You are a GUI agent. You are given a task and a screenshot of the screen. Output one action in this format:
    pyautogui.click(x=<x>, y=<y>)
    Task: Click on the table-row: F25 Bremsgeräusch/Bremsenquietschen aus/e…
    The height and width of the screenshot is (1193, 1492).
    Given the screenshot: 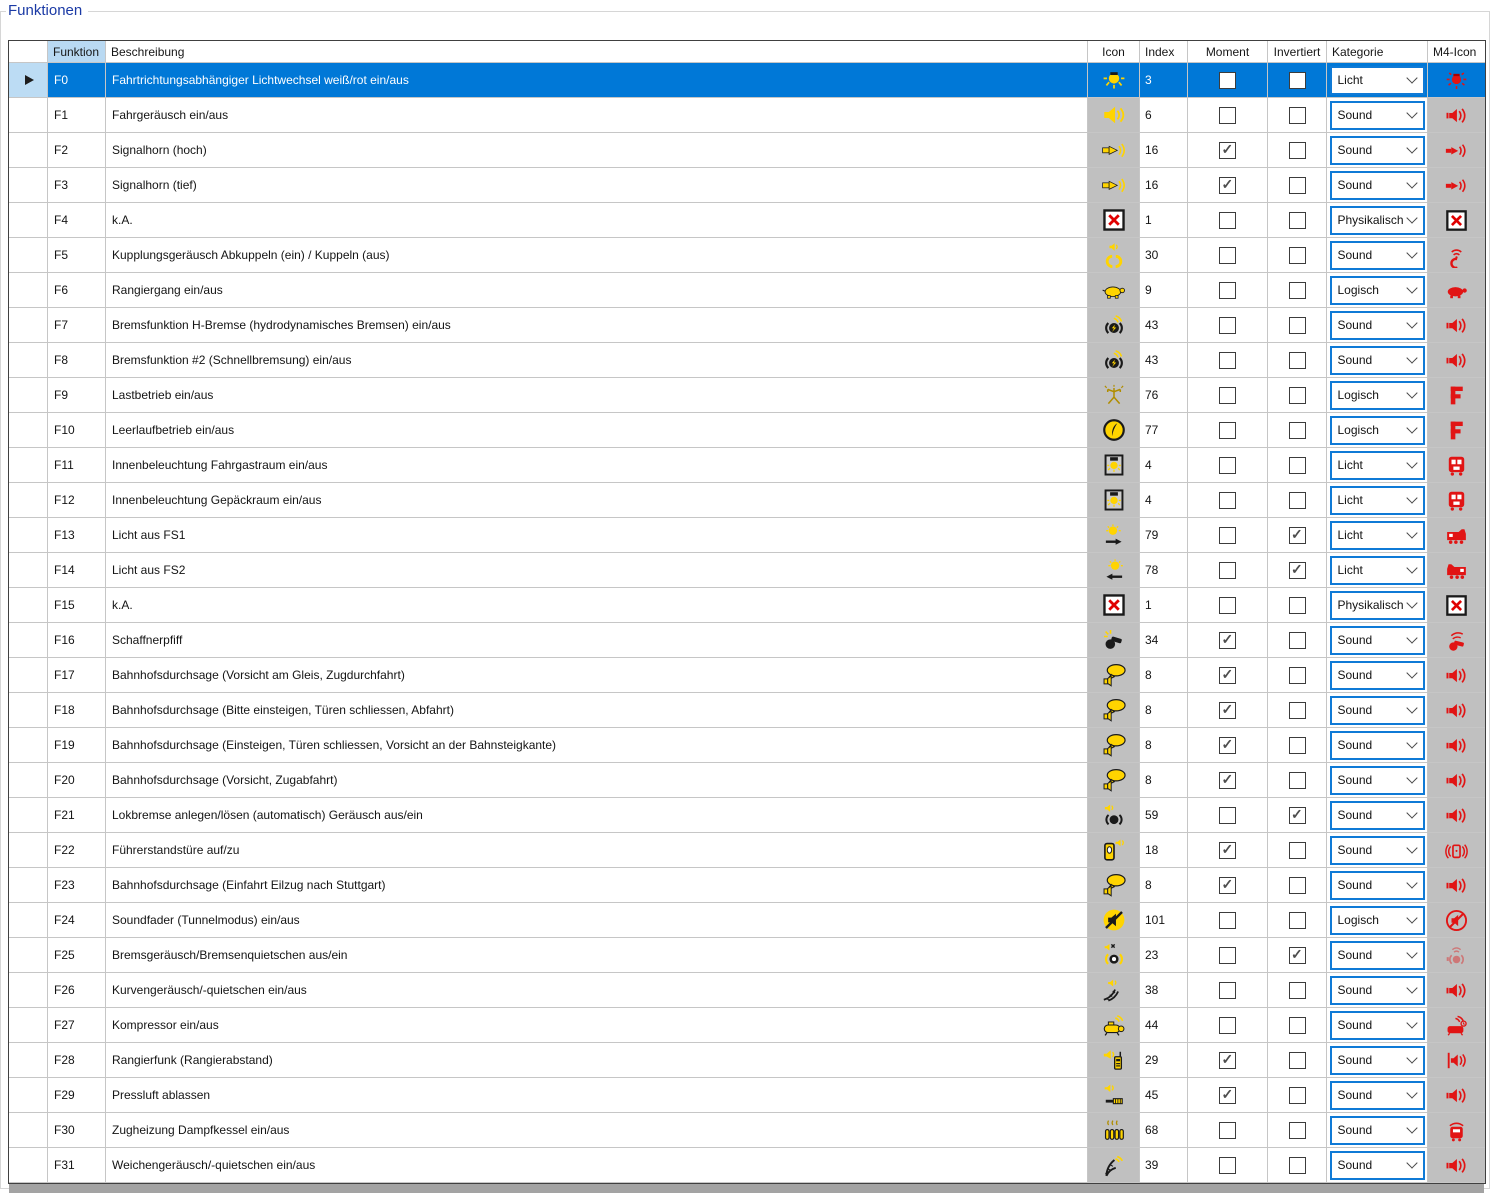 What is the action you would take?
    pyautogui.click(x=747, y=955)
    